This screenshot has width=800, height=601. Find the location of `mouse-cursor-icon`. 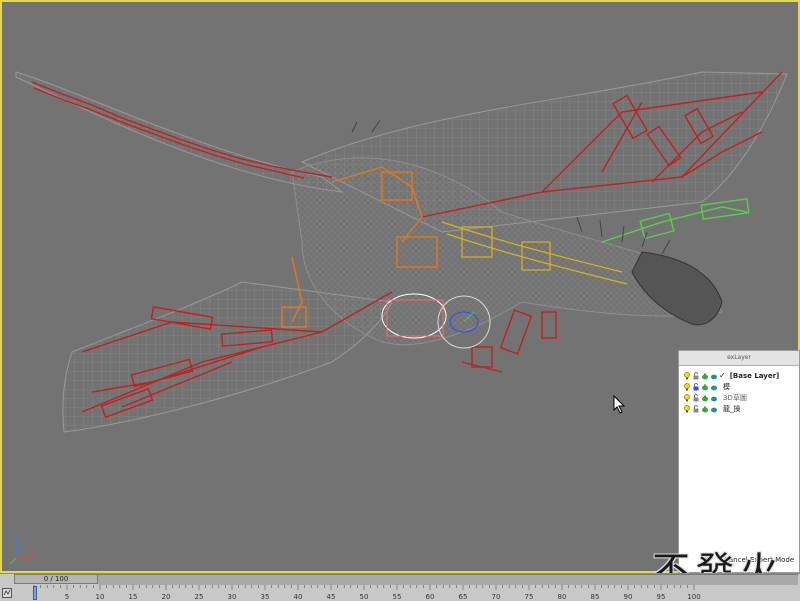

mouse-cursor-icon is located at coordinates (619, 404).